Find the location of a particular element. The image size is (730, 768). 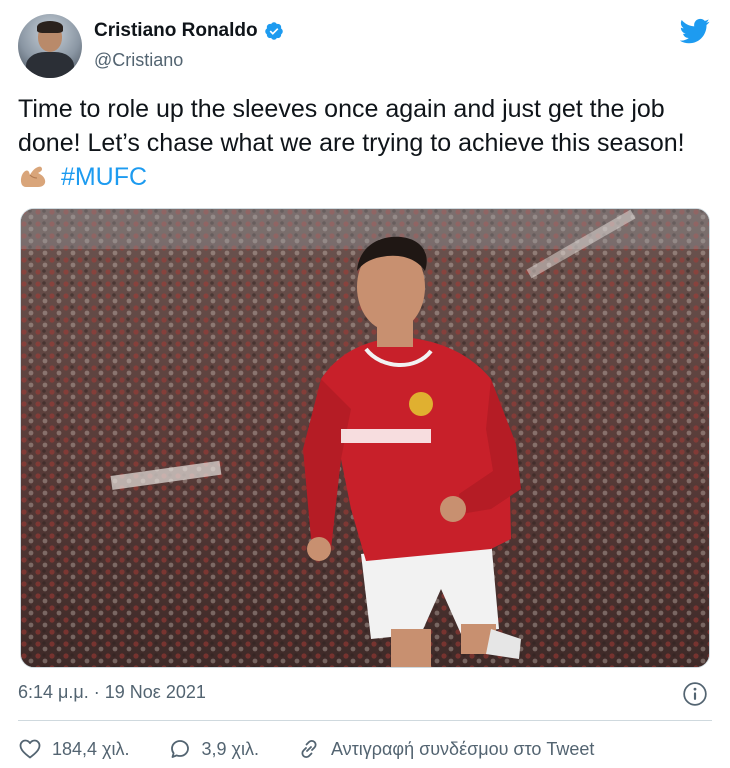

avatar is located at coordinates (50, 46).